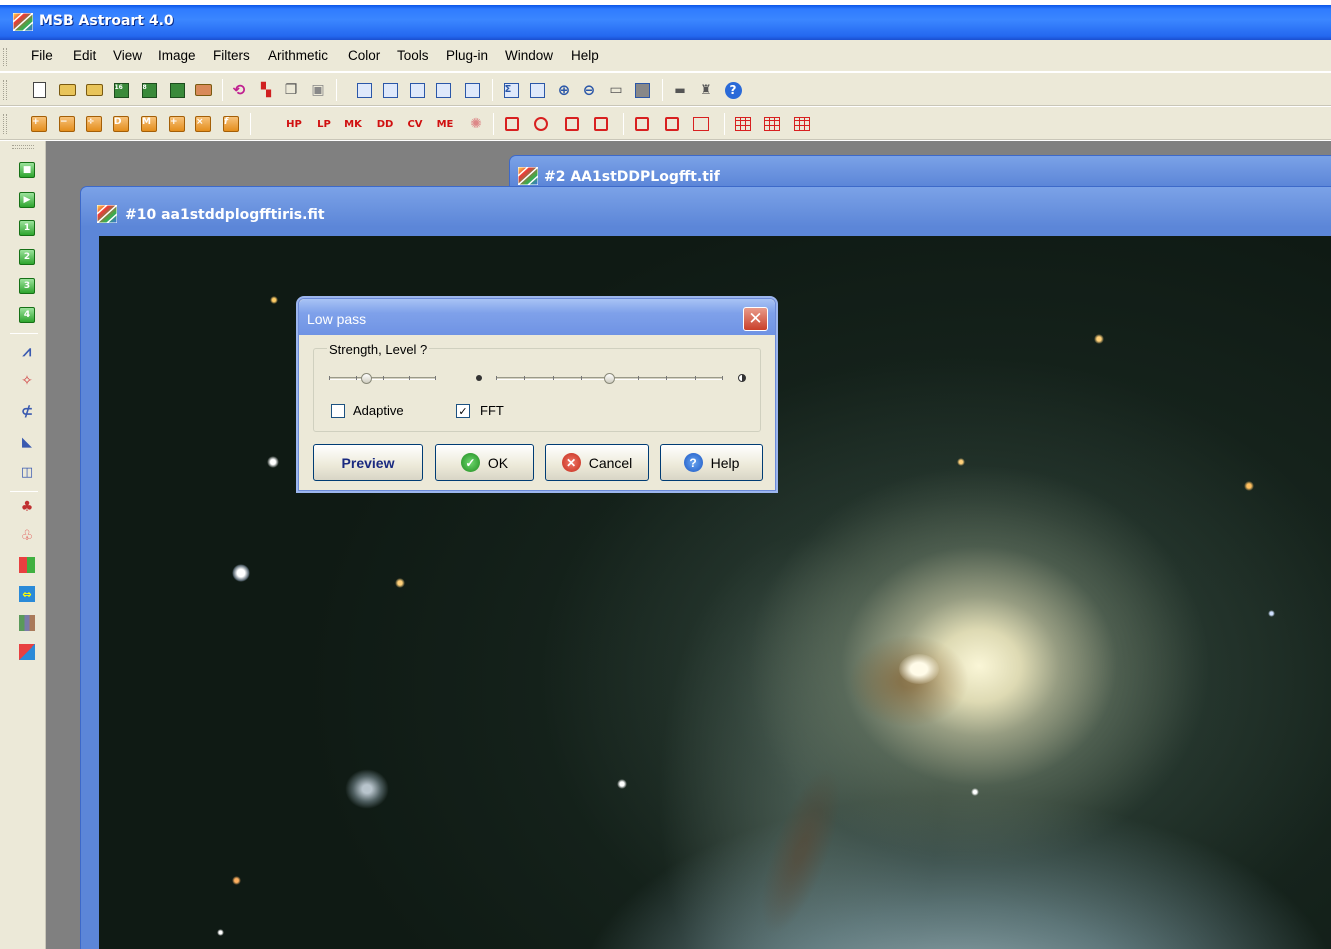 The width and height of the screenshot is (1331, 949). Describe the element at coordinates (121, 124) in the screenshot. I see `dark-icon: D` at that location.